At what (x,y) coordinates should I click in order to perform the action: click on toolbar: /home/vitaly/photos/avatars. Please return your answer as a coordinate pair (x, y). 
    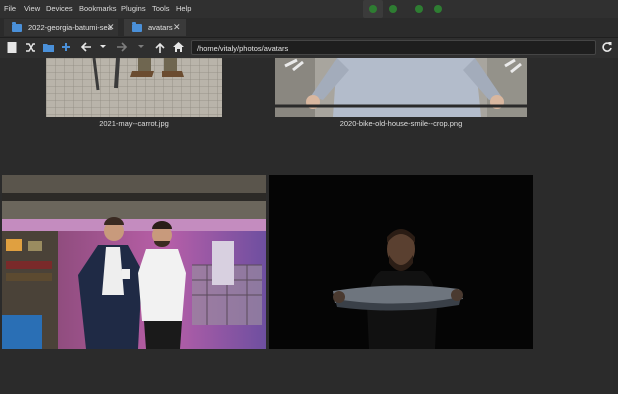
    Looking at the image, I should click on (309, 48).